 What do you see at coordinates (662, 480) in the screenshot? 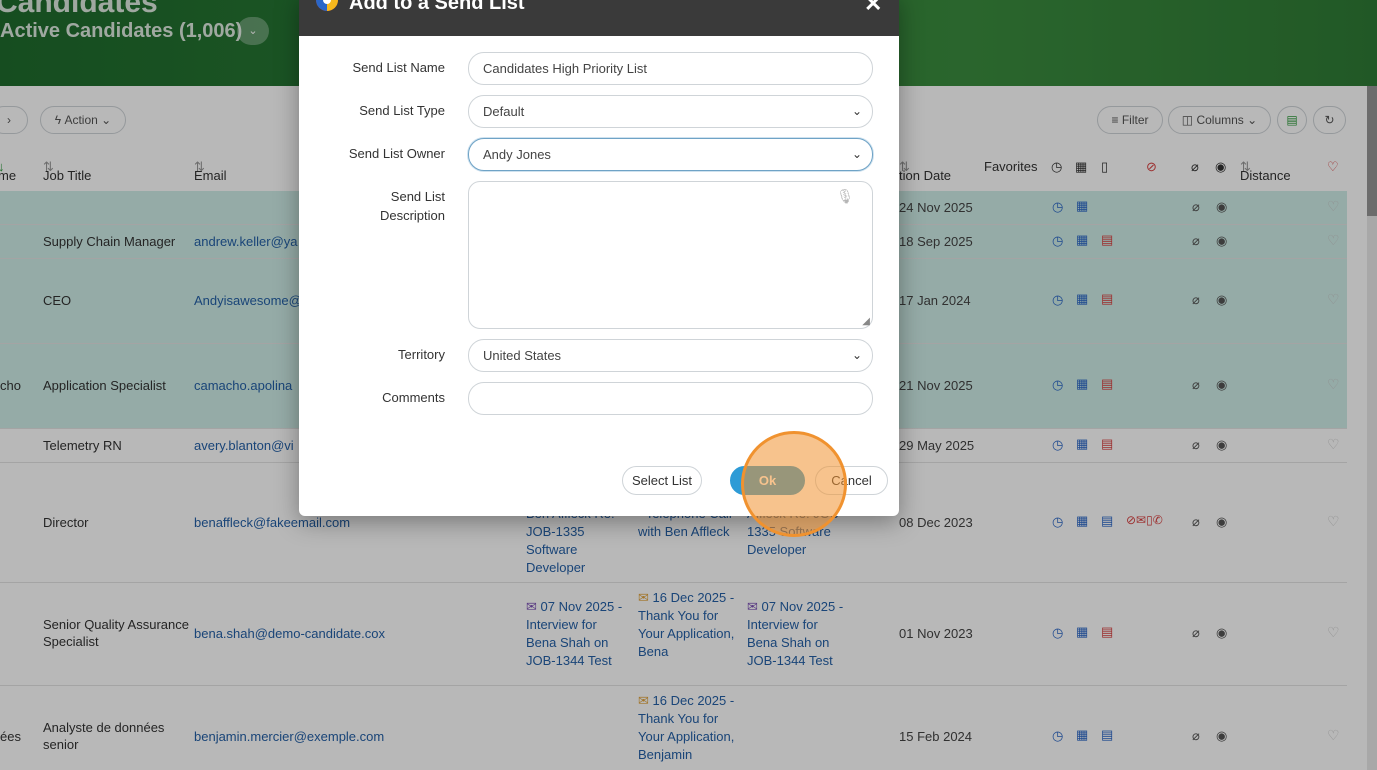
I see `select-list-button: Select List` at bounding box center [662, 480].